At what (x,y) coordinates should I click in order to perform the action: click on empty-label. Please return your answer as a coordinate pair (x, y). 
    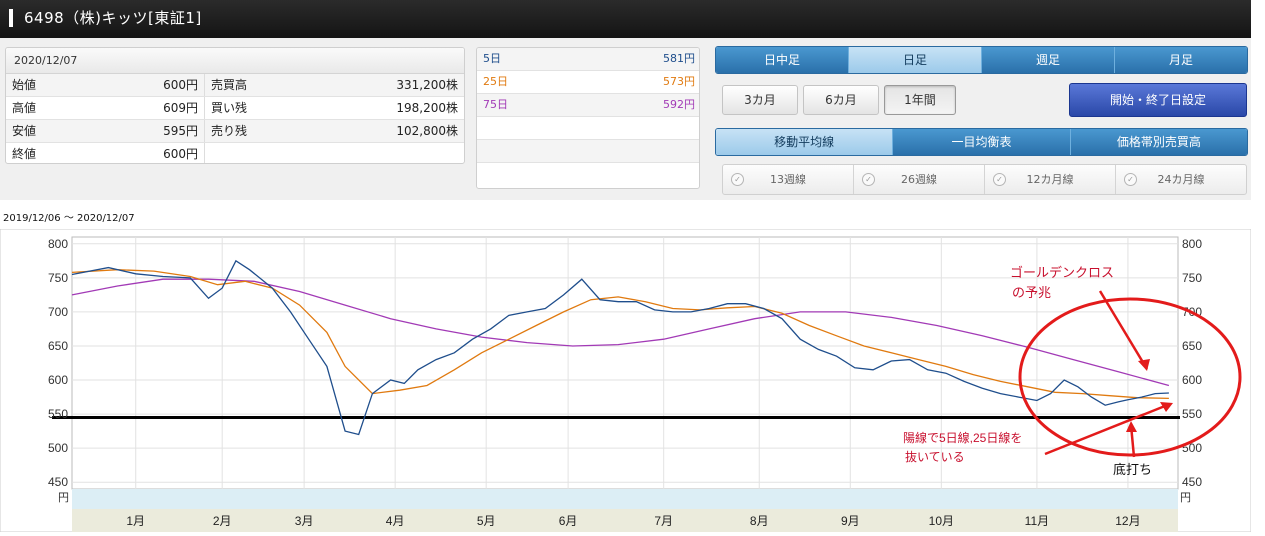
    Looking at the image, I should click on (242, 153).